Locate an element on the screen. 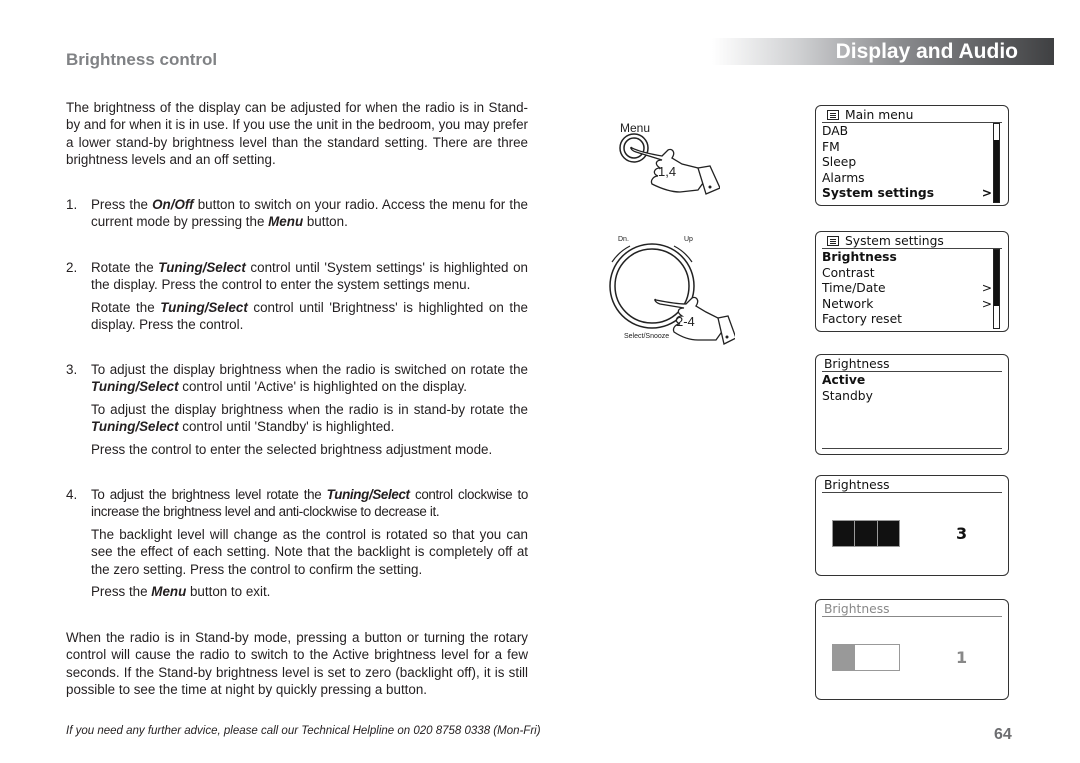 This screenshot has width=1080, height=763. page-number: 64 is located at coordinates (1003, 734).